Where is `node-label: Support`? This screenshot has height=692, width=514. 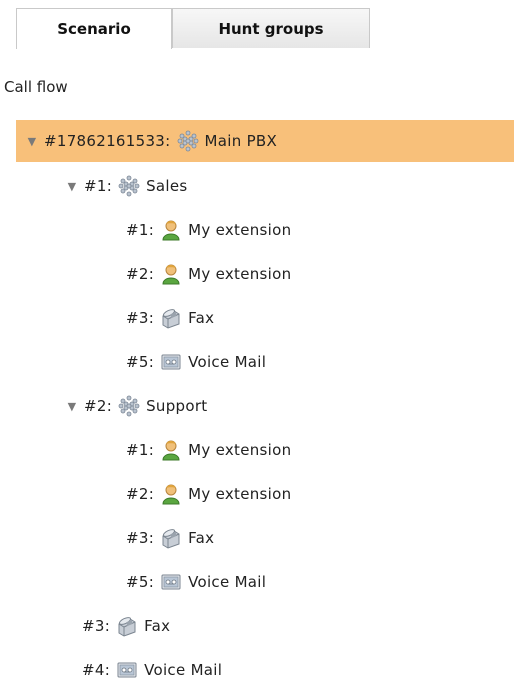
node-label: Support is located at coordinates (177, 406).